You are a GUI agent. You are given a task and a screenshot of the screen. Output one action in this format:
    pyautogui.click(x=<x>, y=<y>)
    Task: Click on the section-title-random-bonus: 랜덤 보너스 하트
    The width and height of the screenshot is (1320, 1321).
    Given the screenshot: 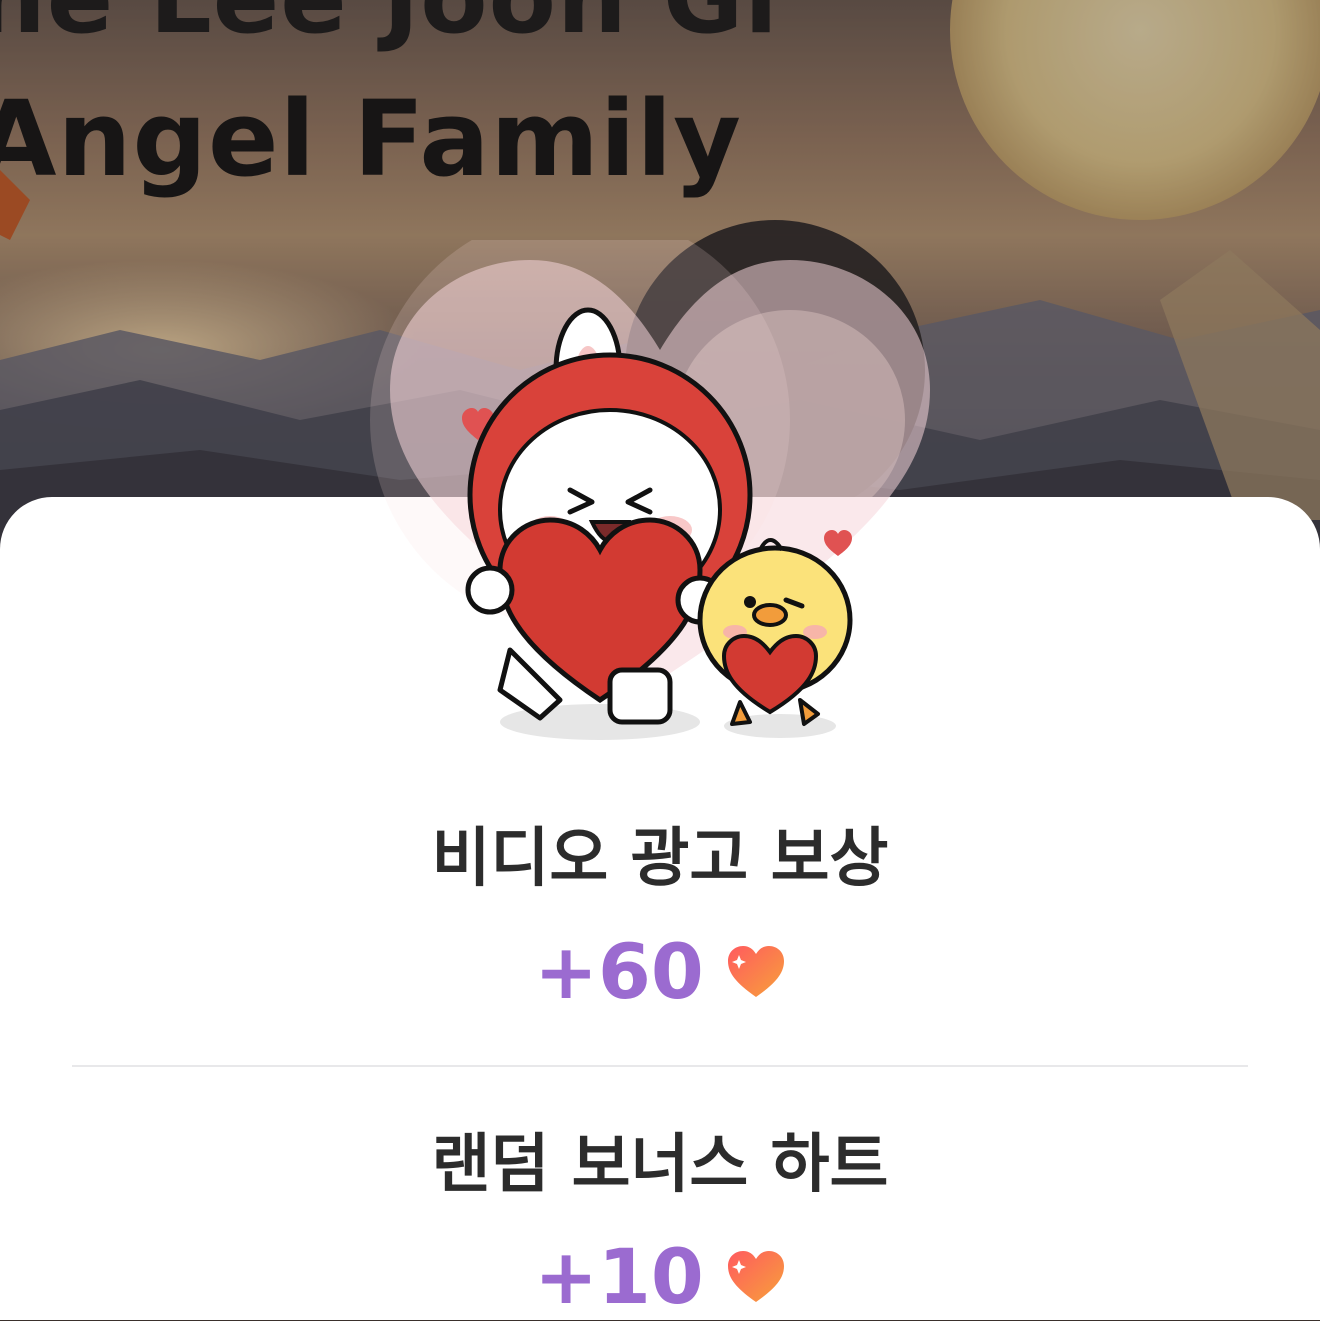 What is the action you would take?
    pyautogui.click(x=660, y=1165)
    